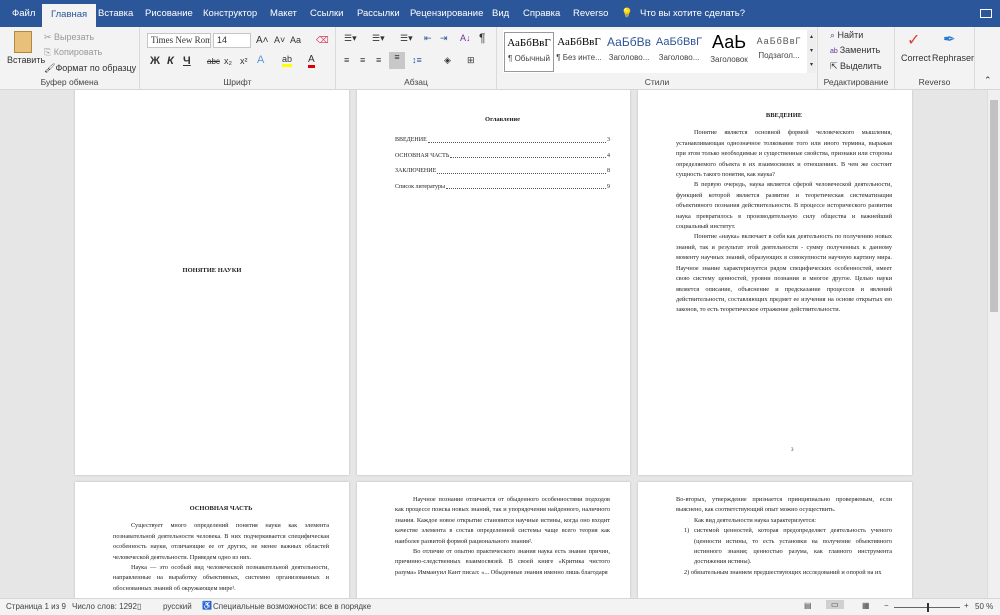  Describe the element at coordinates (994, 206) in the screenshot. I see `scrollbar-thumb` at that location.